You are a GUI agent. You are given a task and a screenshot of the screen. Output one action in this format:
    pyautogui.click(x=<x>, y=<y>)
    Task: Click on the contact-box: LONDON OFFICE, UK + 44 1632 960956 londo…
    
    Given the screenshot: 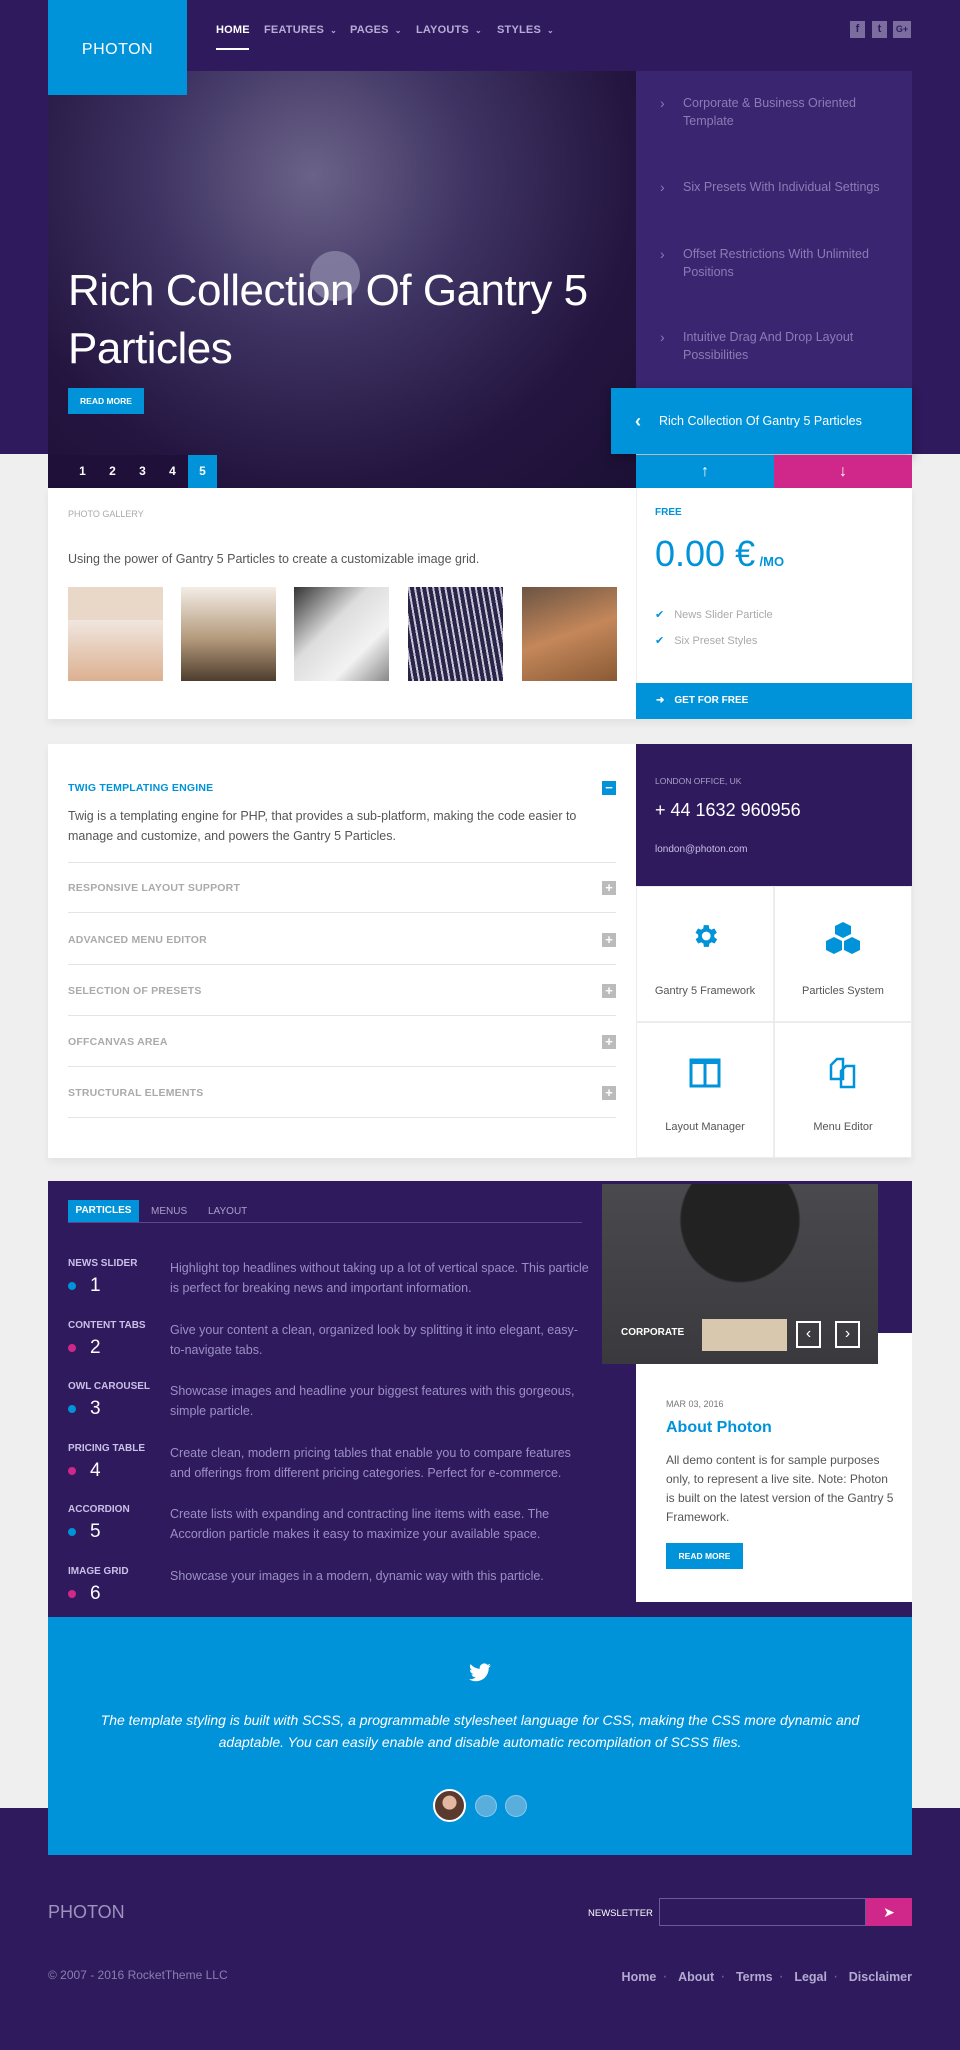 What is the action you would take?
    pyautogui.click(x=774, y=815)
    